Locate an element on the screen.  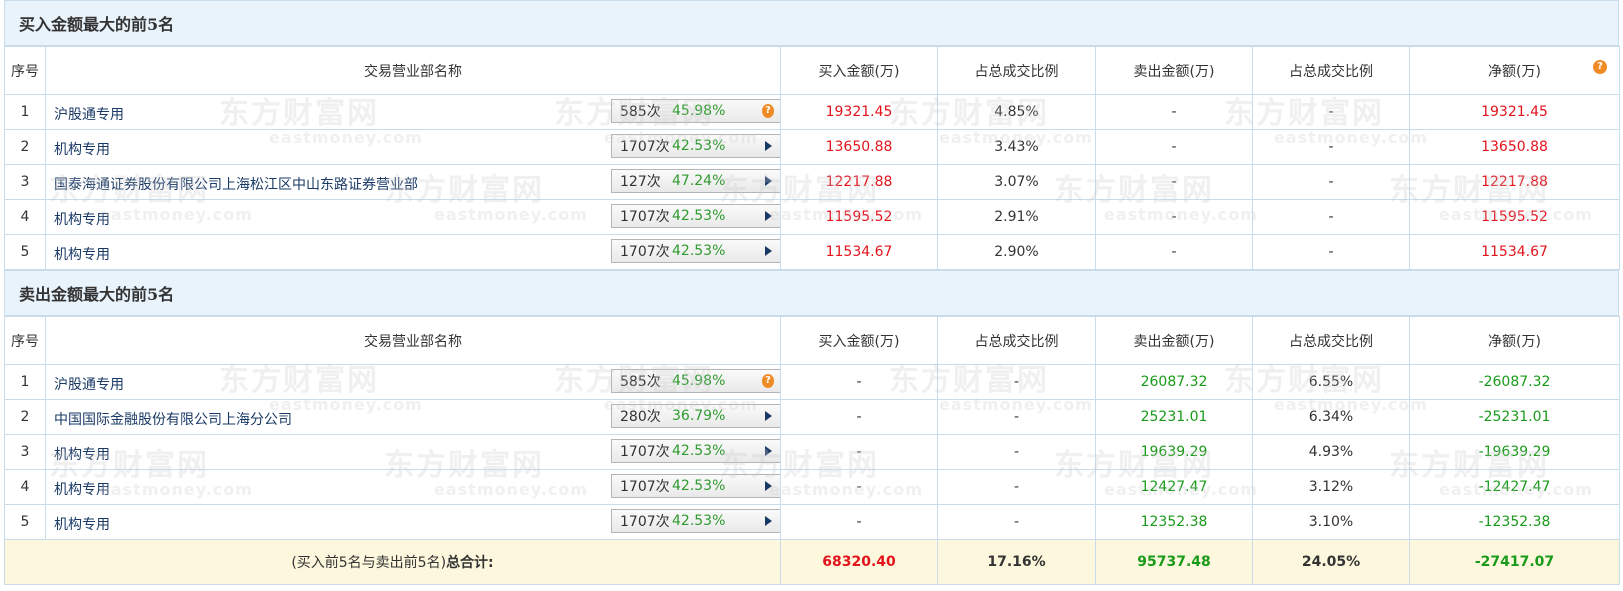
broker-name-link: 国泰海通证券股份有限公司上海松江区中山东路证券营业部 is located at coordinates (236, 184).